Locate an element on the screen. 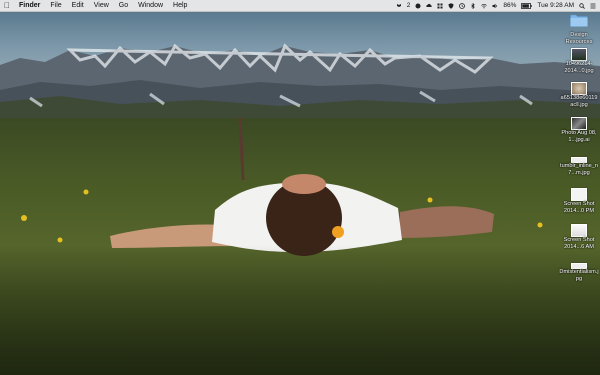  menu-file: File is located at coordinates (55, 5).